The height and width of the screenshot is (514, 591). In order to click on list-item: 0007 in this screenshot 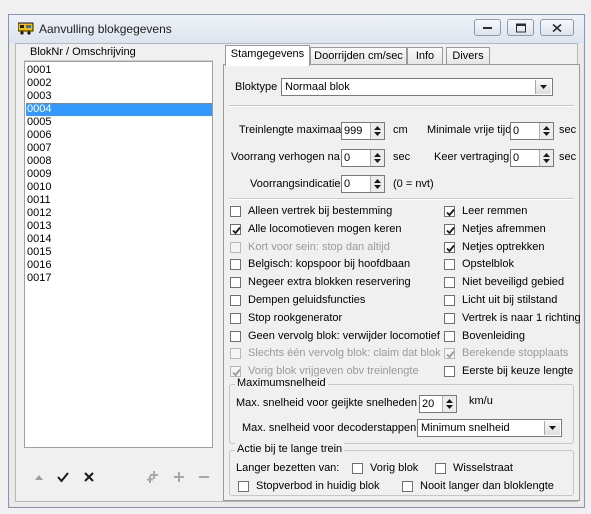, I will do `click(119, 148)`.